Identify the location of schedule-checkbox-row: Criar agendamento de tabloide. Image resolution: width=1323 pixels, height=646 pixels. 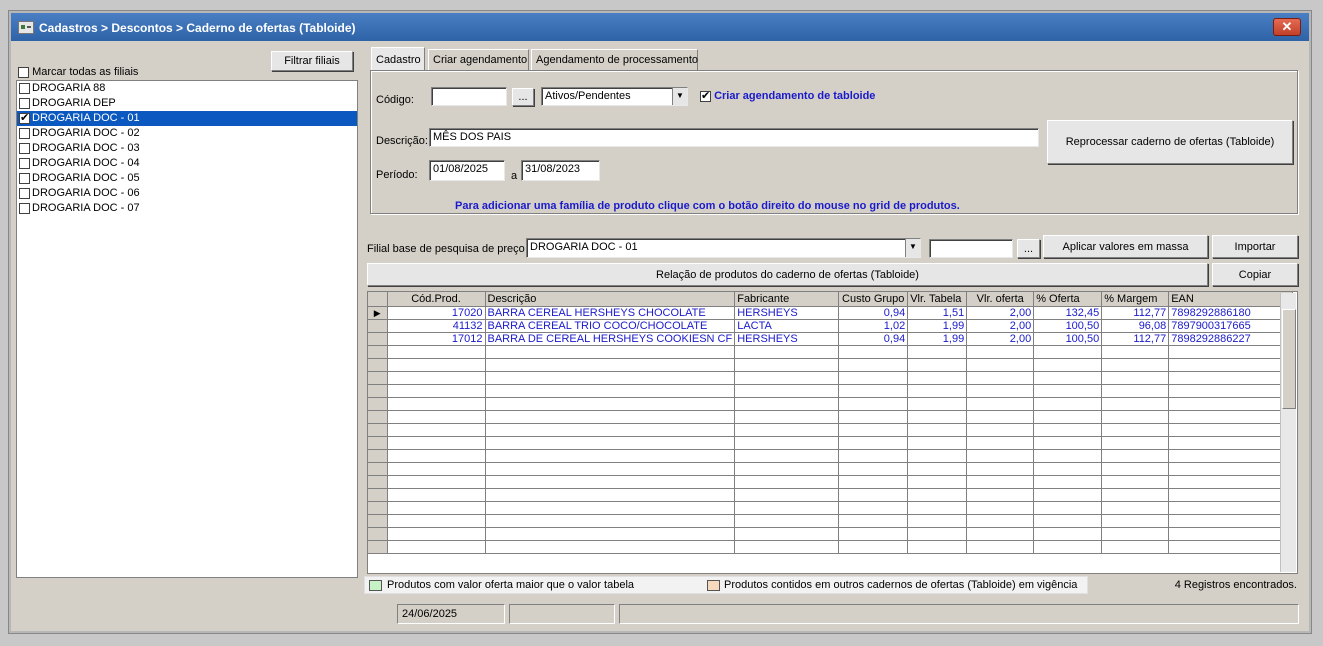
(787, 95).